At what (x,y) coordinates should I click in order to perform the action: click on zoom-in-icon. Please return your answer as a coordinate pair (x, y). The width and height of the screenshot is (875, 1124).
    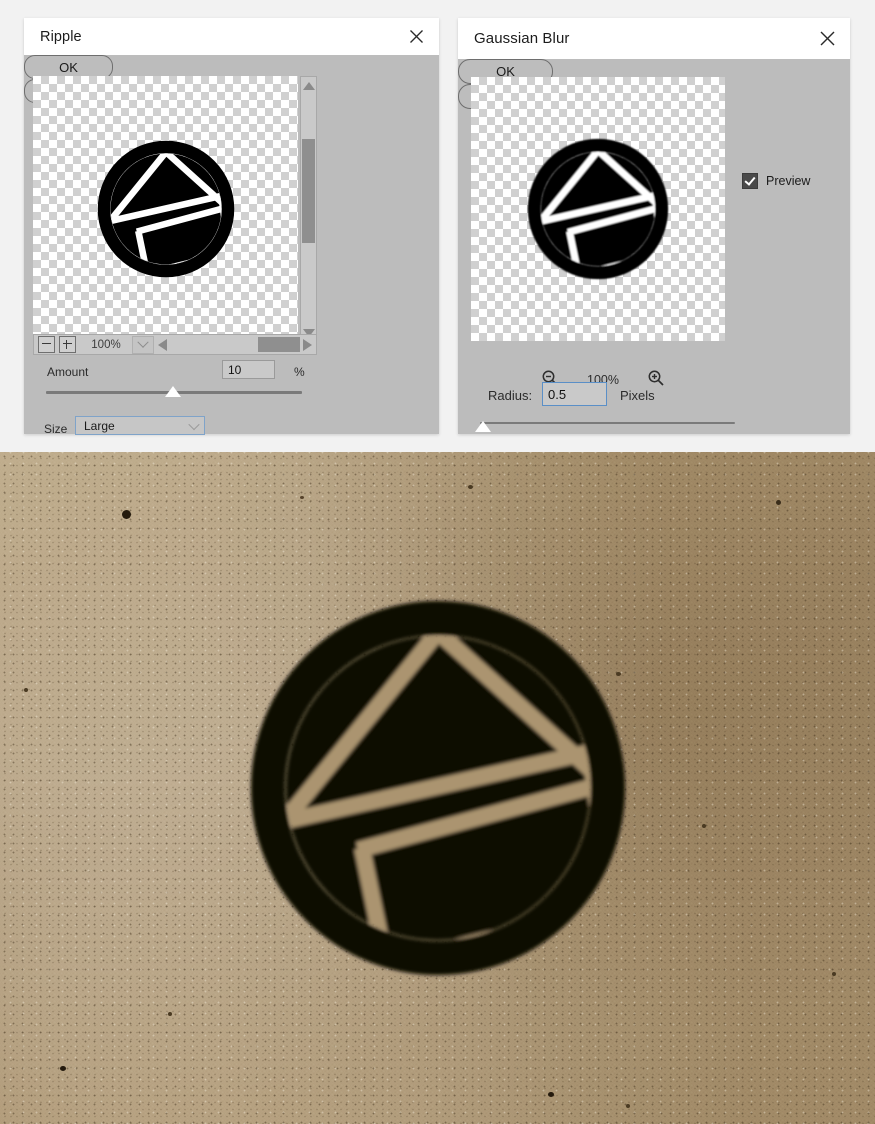
    Looking at the image, I should click on (67, 344).